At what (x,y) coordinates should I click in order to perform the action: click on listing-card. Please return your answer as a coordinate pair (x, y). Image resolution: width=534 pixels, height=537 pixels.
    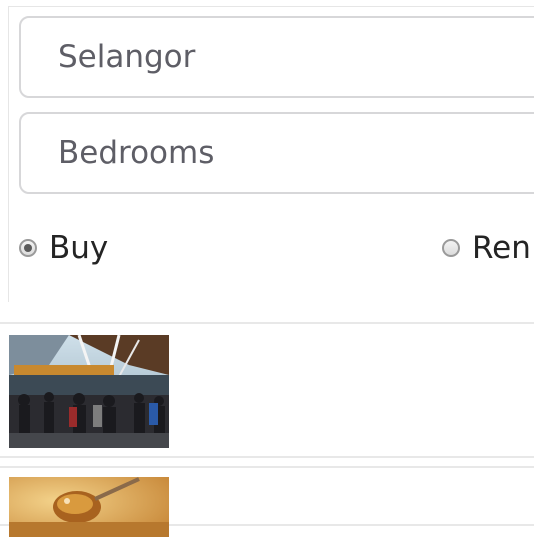
    Looking at the image, I should click on (267, 501).